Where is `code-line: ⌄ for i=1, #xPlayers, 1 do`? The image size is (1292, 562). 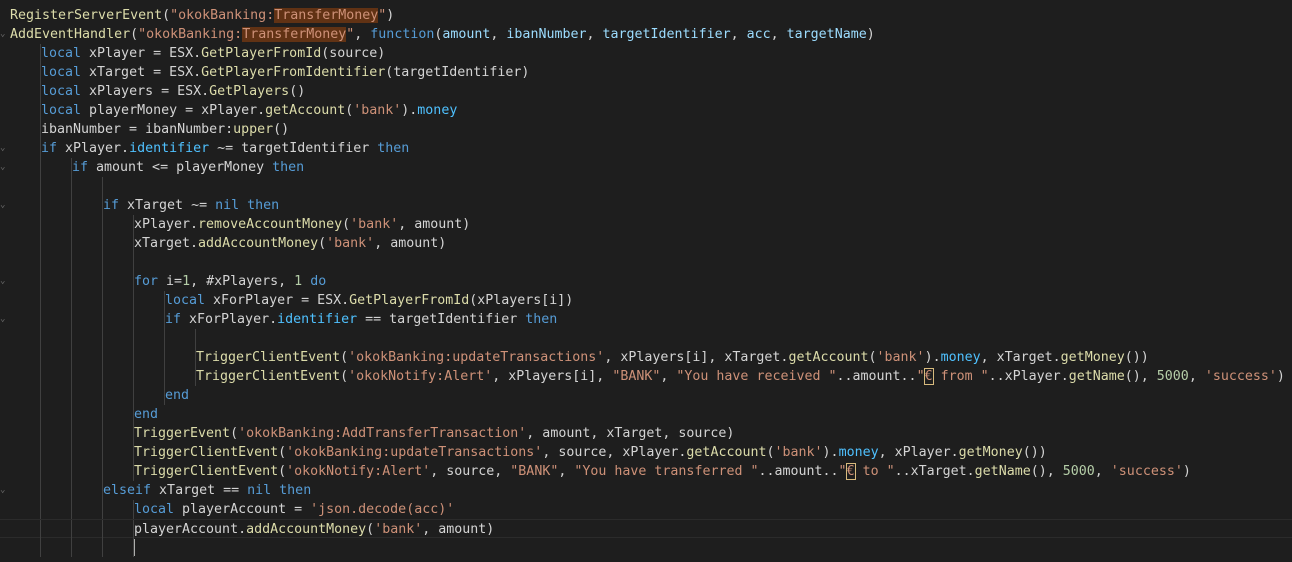
code-line: ⌄ for i=1, #xPlayers, 1 do is located at coordinates (646, 281).